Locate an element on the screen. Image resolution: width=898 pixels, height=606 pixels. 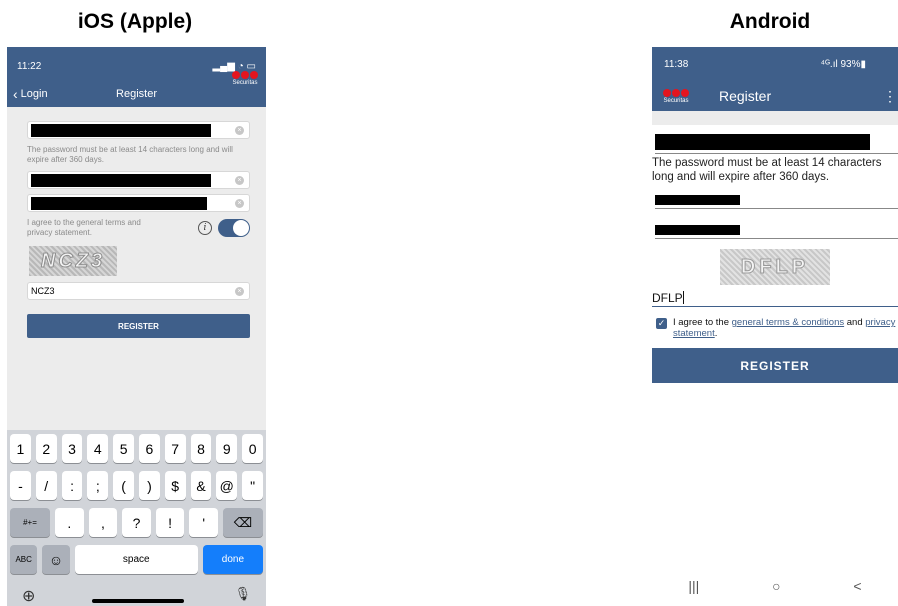
ios-password-field: × is located at coordinates (138, 180).